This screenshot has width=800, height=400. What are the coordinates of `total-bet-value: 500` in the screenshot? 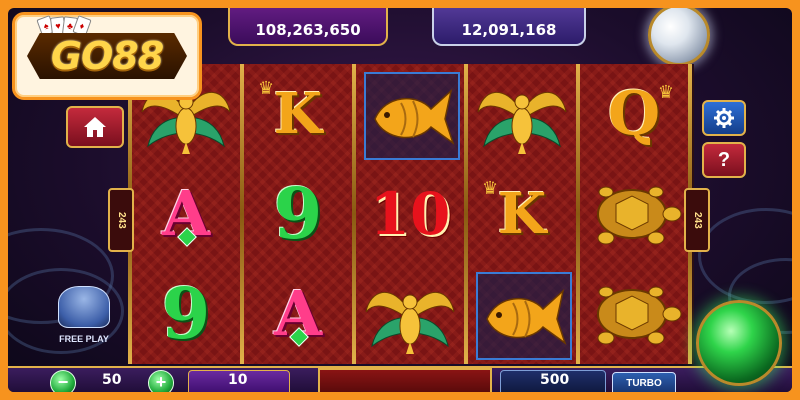 It's located at (555, 380).